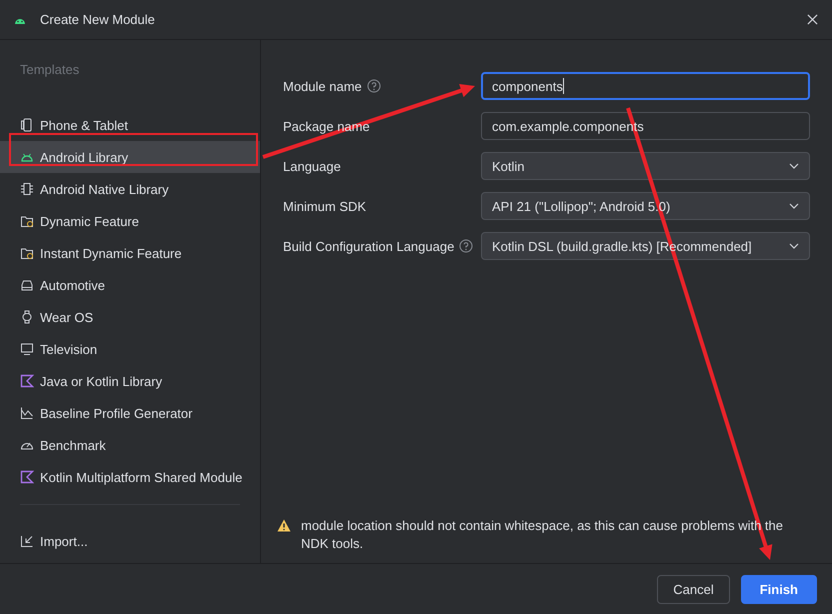  What do you see at coordinates (130, 477) in the screenshot?
I see `template-item: Kotlin Multiplatform Shared Module` at bounding box center [130, 477].